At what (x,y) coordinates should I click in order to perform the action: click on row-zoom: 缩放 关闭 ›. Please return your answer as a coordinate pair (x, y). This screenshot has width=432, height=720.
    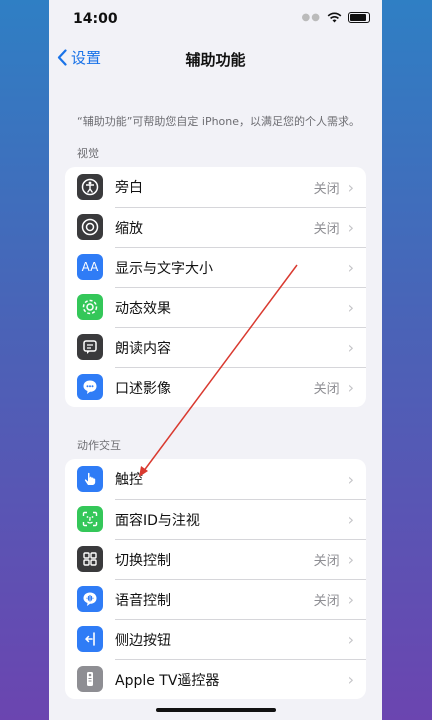
    Looking at the image, I should click on (215, 227).